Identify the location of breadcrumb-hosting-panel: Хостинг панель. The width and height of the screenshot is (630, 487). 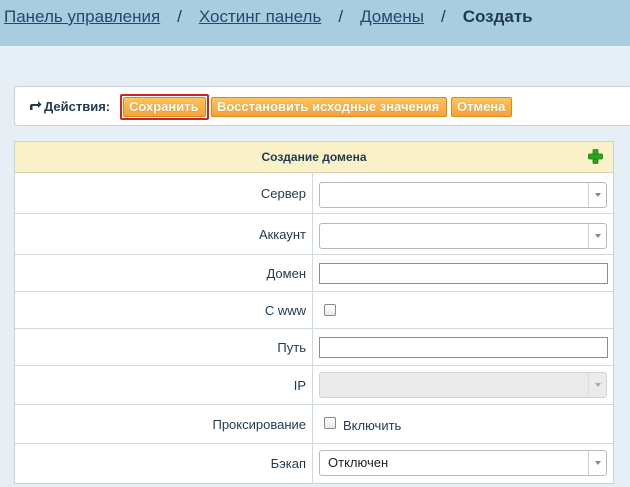
(260, 16).